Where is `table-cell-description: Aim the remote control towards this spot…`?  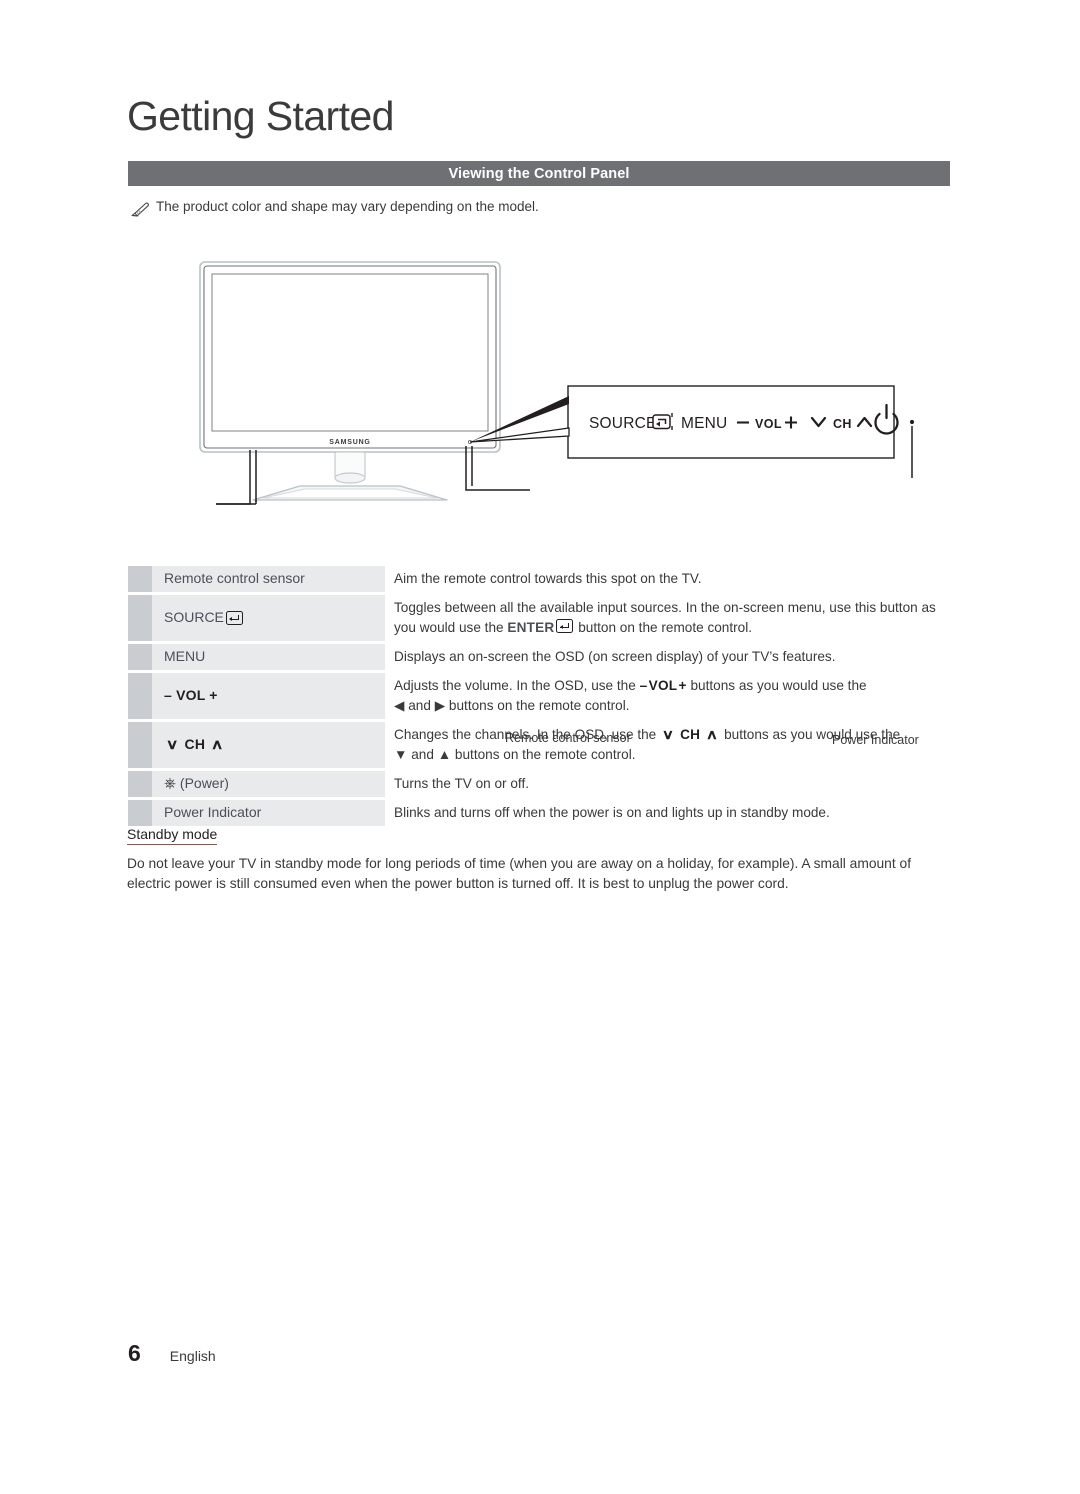 table-cell-description: Aim the remote control towards this spot… is located at coordinates (548, 578).